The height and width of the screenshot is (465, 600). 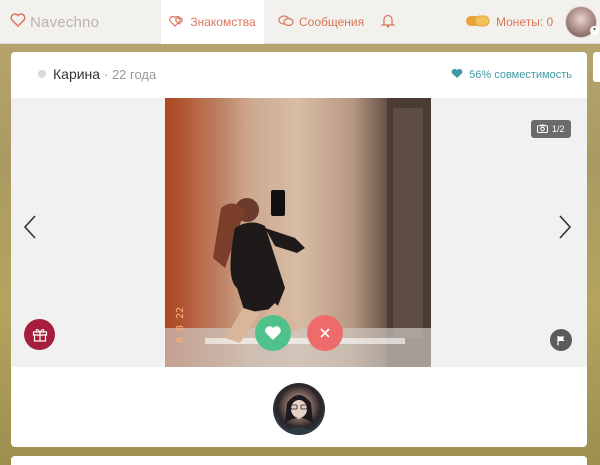 I want to click on chevron-right-icon, so click(x=565, y=227).